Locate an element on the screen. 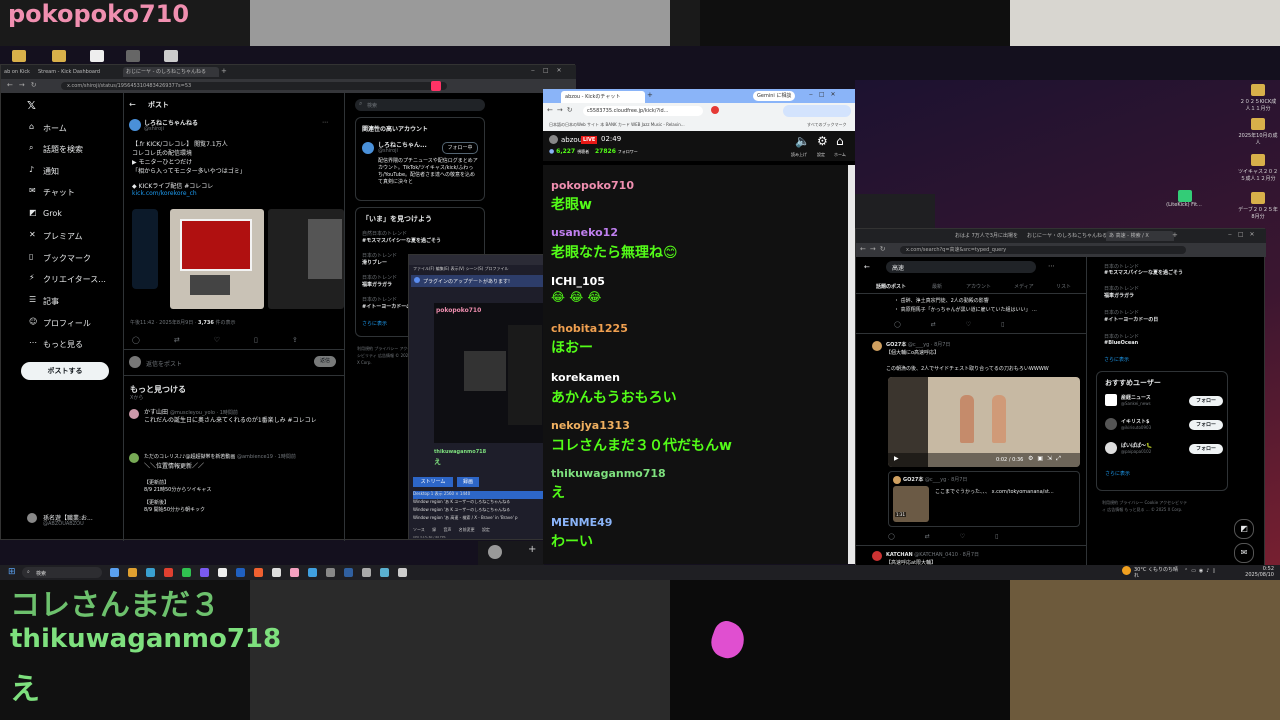 This screenshot has height=720, width=1280. reply-button: 返信 is located at coordinates (325, 361).